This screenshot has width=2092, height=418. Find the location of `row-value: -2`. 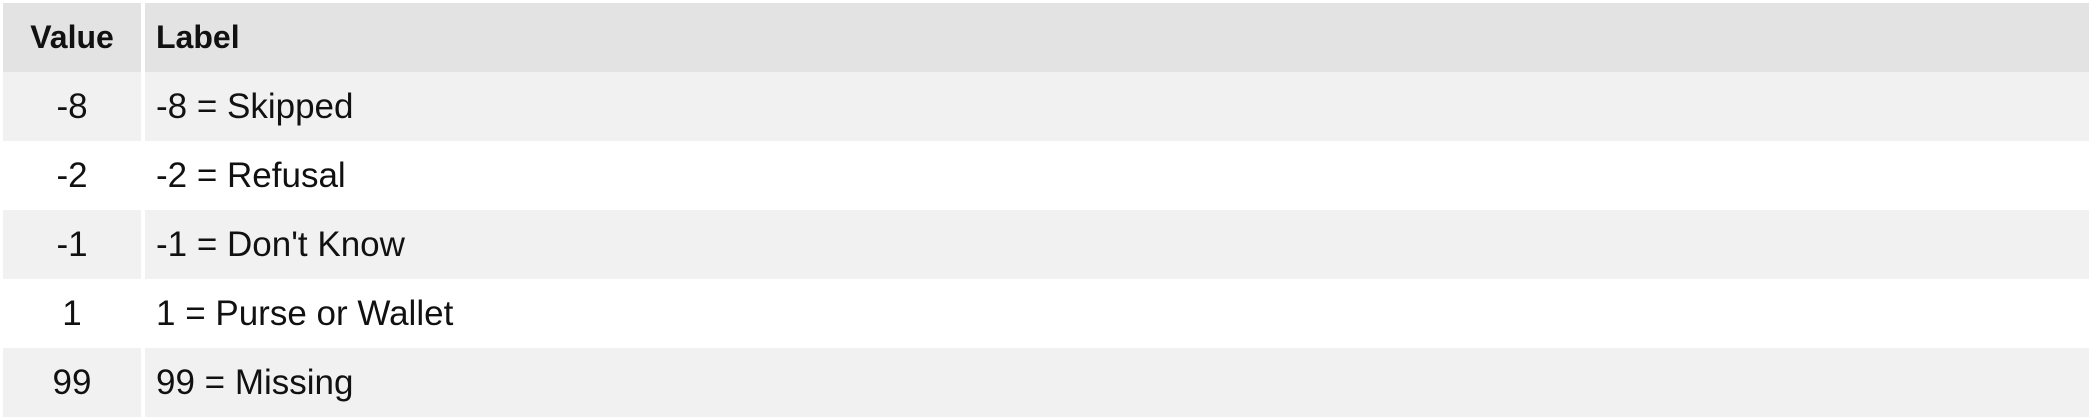

row-value: -2 is located at coordinates (74, 175).